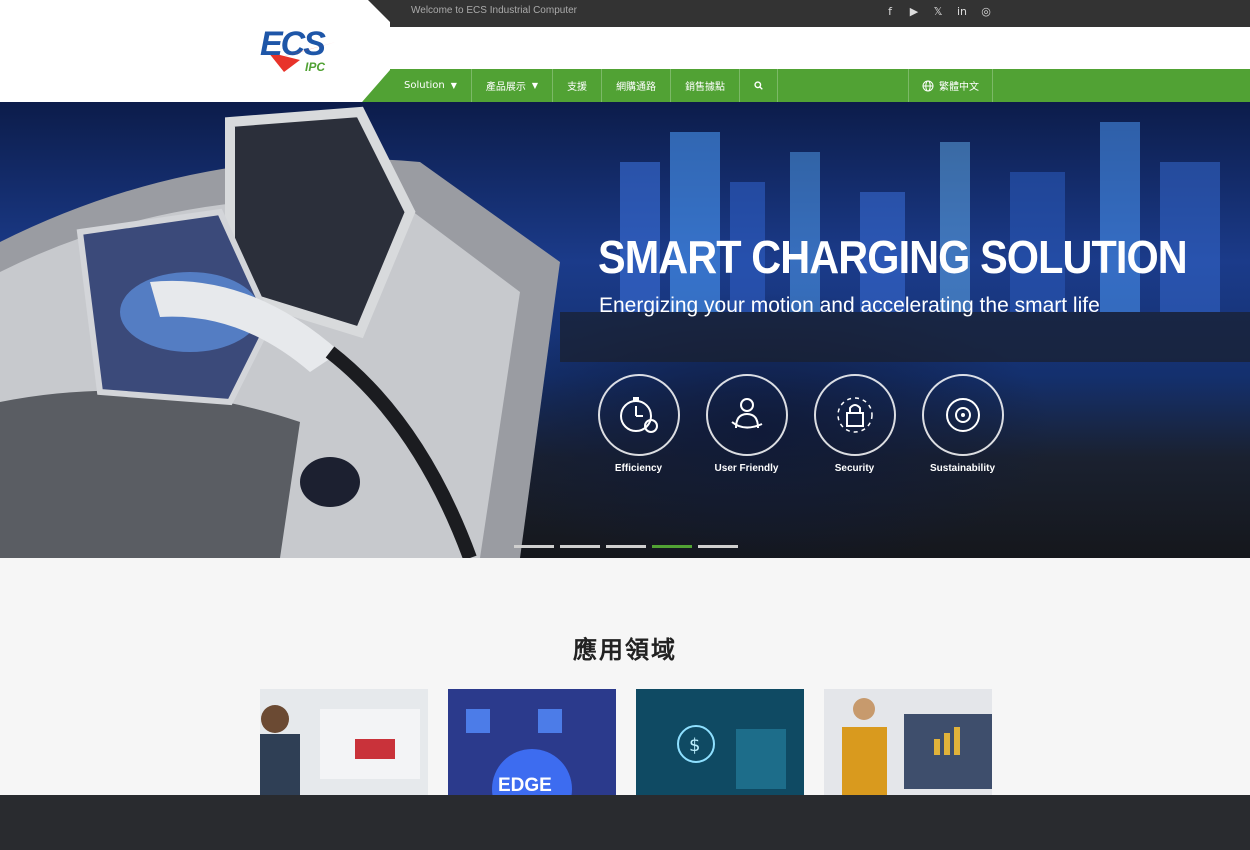 Image resolution: width=1250 pixels, height=850 pixels. Describe the element at coordinates (854, 468) in the screenshot. I see `feature-label: Security` at that location.